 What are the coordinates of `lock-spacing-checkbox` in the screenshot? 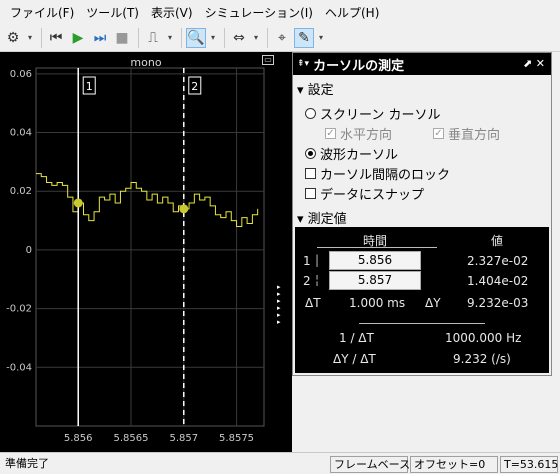 It's located at (310, 173).